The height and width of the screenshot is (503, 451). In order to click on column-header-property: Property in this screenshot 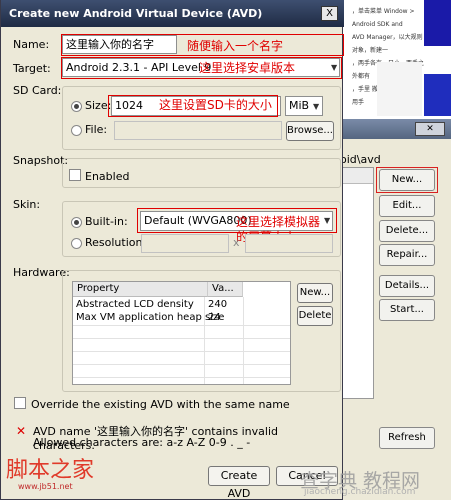, I will do `click(140, 289)`.